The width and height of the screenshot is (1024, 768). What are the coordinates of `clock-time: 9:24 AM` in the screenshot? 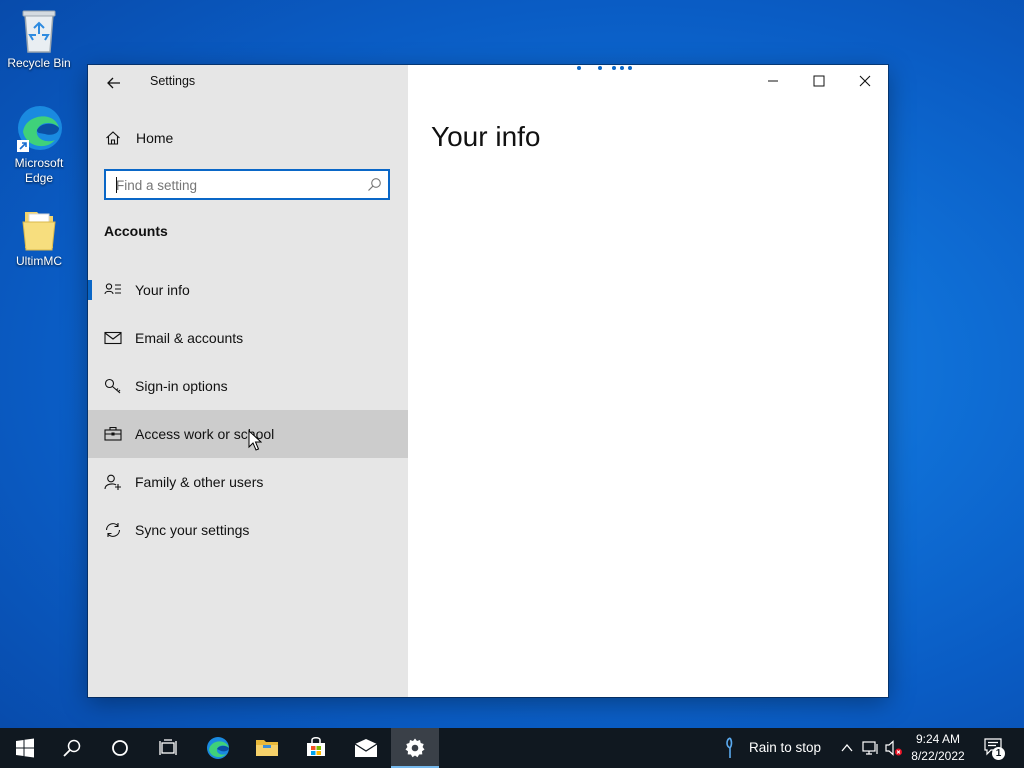 It's located at (938, 739).